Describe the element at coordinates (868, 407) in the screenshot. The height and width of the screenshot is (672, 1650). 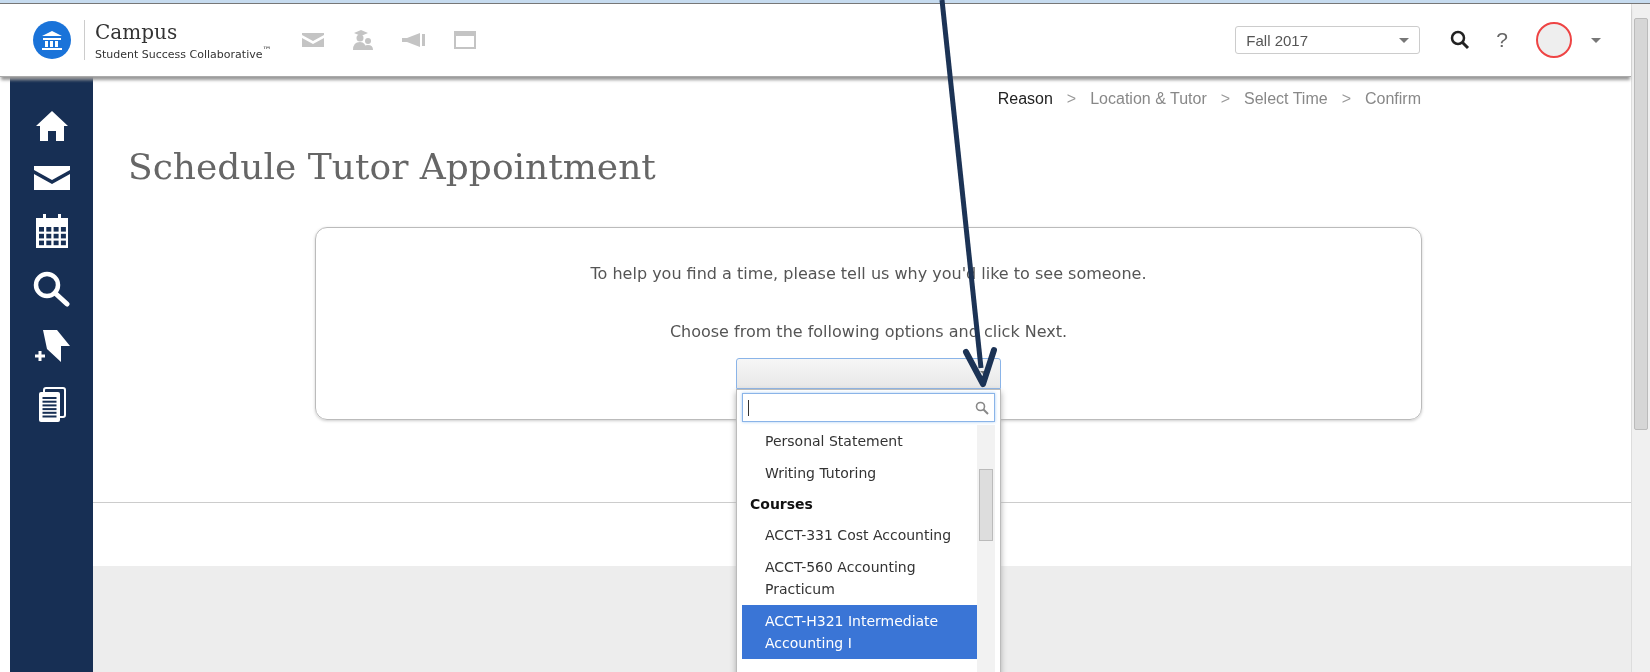
I see `search-field` at that location.